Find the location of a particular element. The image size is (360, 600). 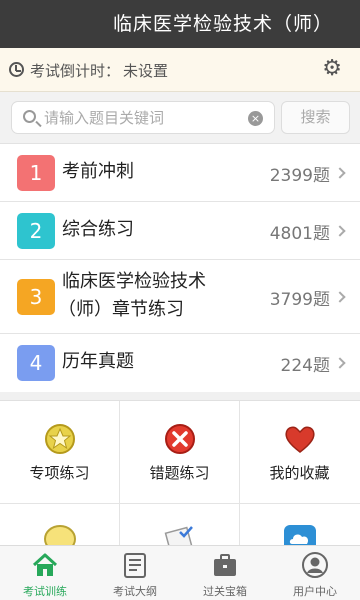

tab-treasure-box: 过关宝箱 is located at coordinates (225, 573).